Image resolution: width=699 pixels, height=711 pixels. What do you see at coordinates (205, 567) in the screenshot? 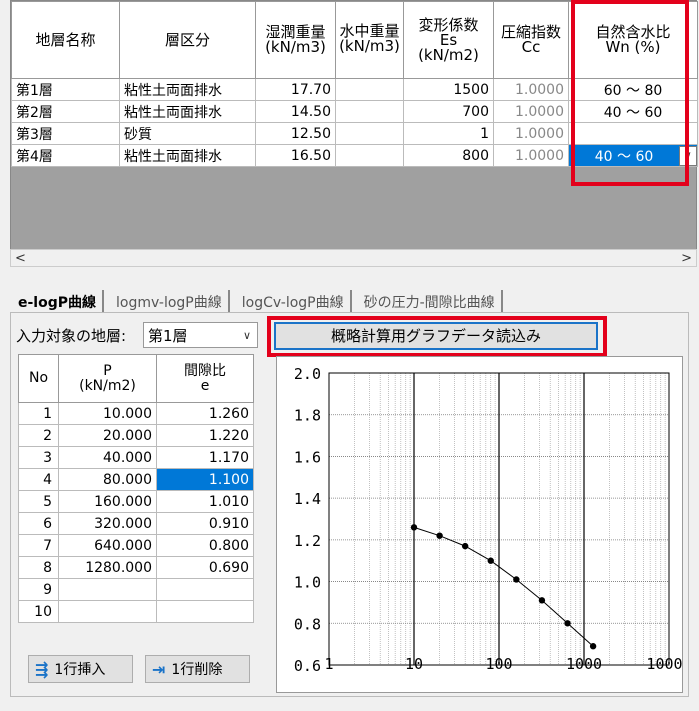
I see `void-ratio-cell: 0.690` at bounding box center [205, 567].